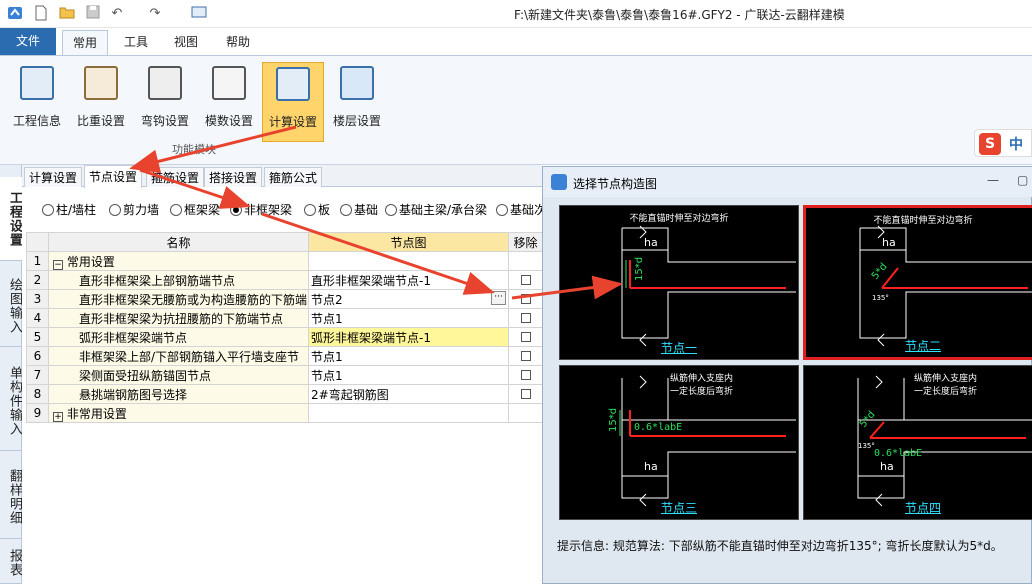 This screenshot has height=584, width=1032. I want to click on open-folder-icon, so click(67, 14).